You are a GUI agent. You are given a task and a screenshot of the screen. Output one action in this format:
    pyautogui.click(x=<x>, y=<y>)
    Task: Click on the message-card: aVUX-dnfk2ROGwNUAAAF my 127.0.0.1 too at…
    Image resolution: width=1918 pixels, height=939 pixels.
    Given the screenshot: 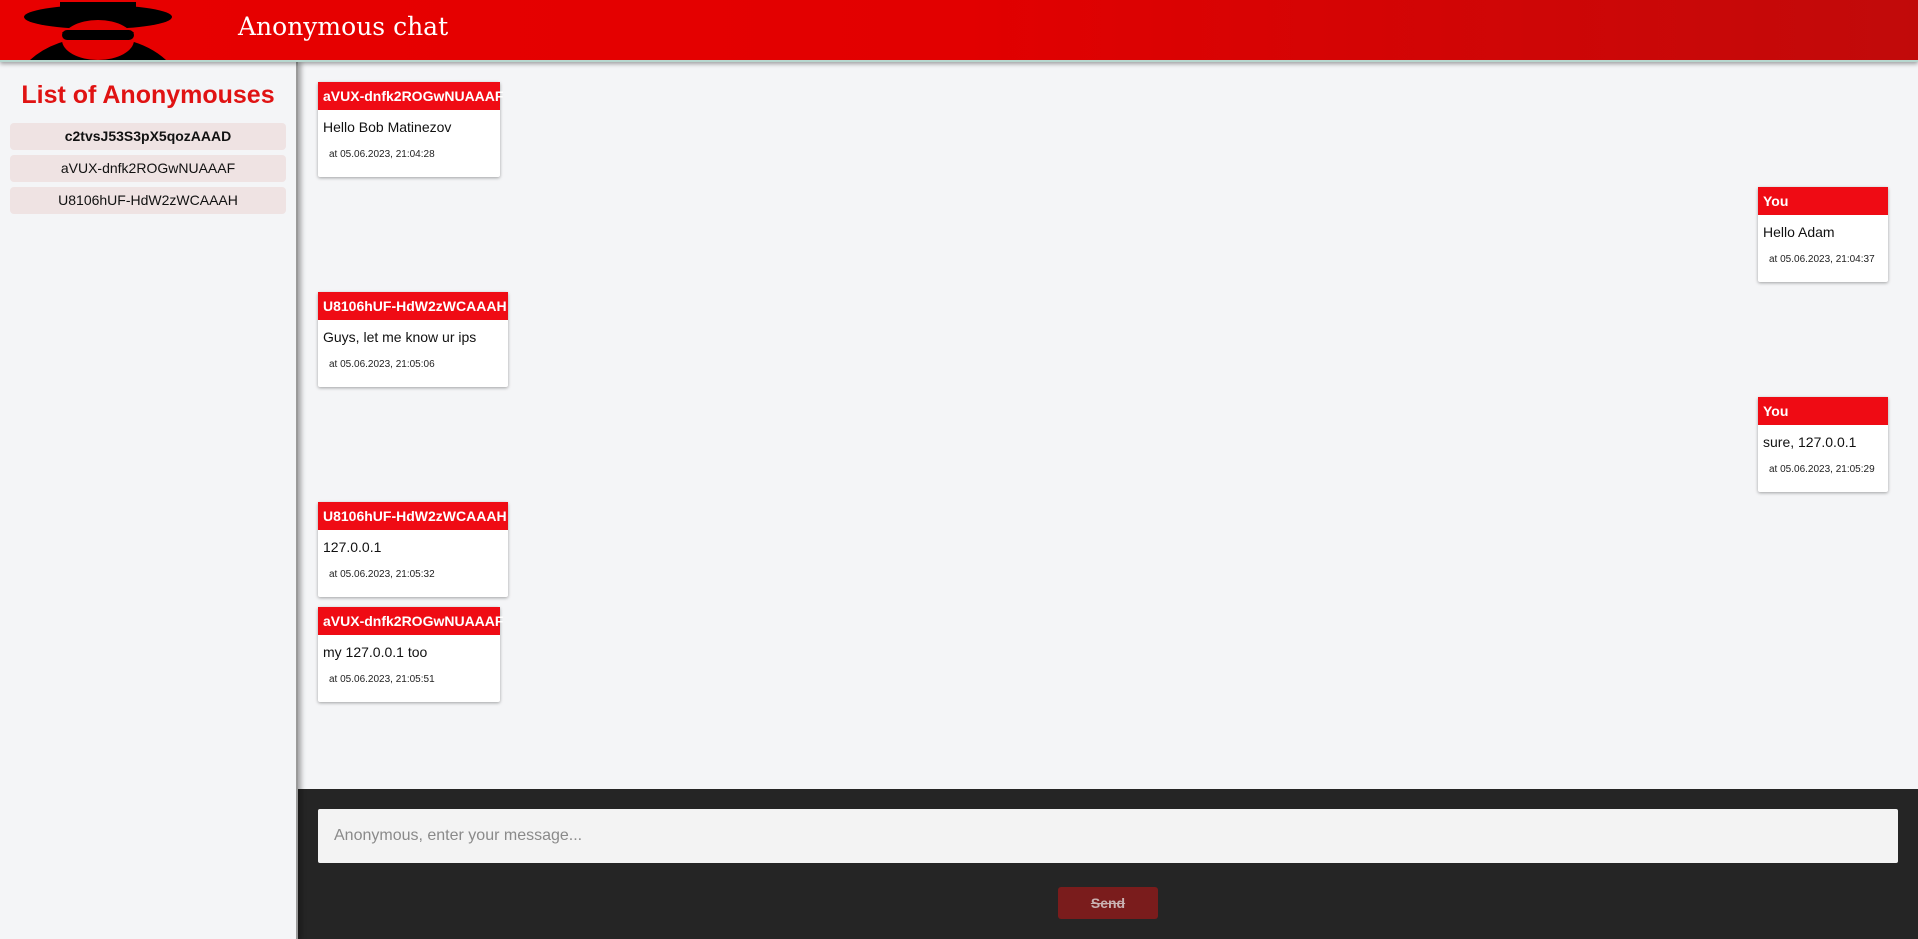 What is the action you would take?
    pyautogui.click(x=410, y=654)
    